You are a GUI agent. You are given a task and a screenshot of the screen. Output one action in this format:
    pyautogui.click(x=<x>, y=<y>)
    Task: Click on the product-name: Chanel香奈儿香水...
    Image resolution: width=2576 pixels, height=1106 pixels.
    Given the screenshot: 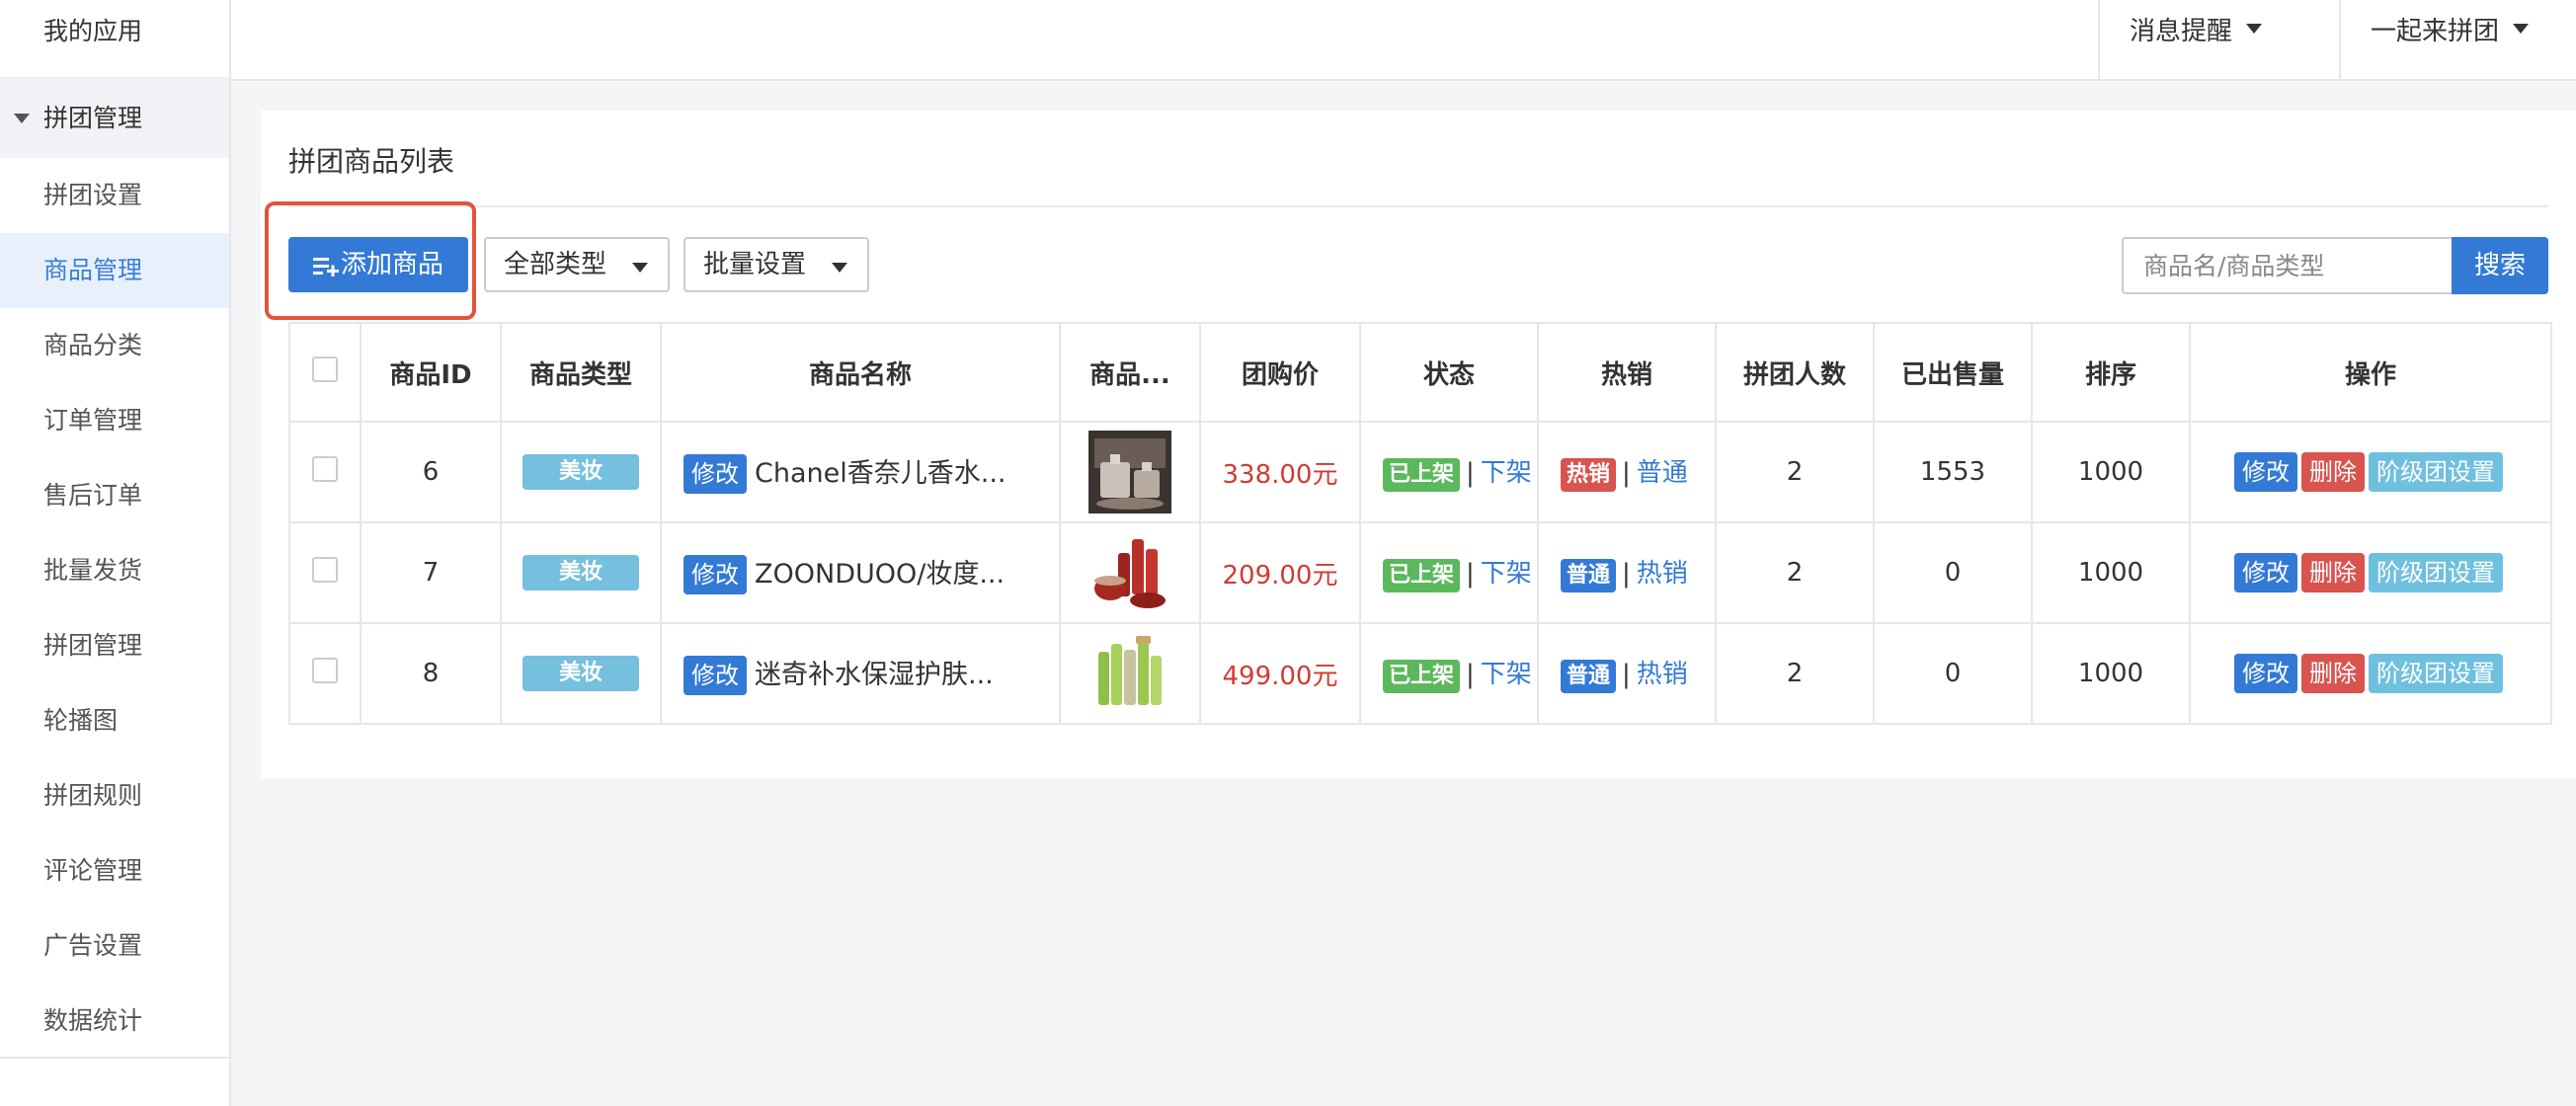 What is the action you would take?
    pyautogui.click(x=880, y=473)
    